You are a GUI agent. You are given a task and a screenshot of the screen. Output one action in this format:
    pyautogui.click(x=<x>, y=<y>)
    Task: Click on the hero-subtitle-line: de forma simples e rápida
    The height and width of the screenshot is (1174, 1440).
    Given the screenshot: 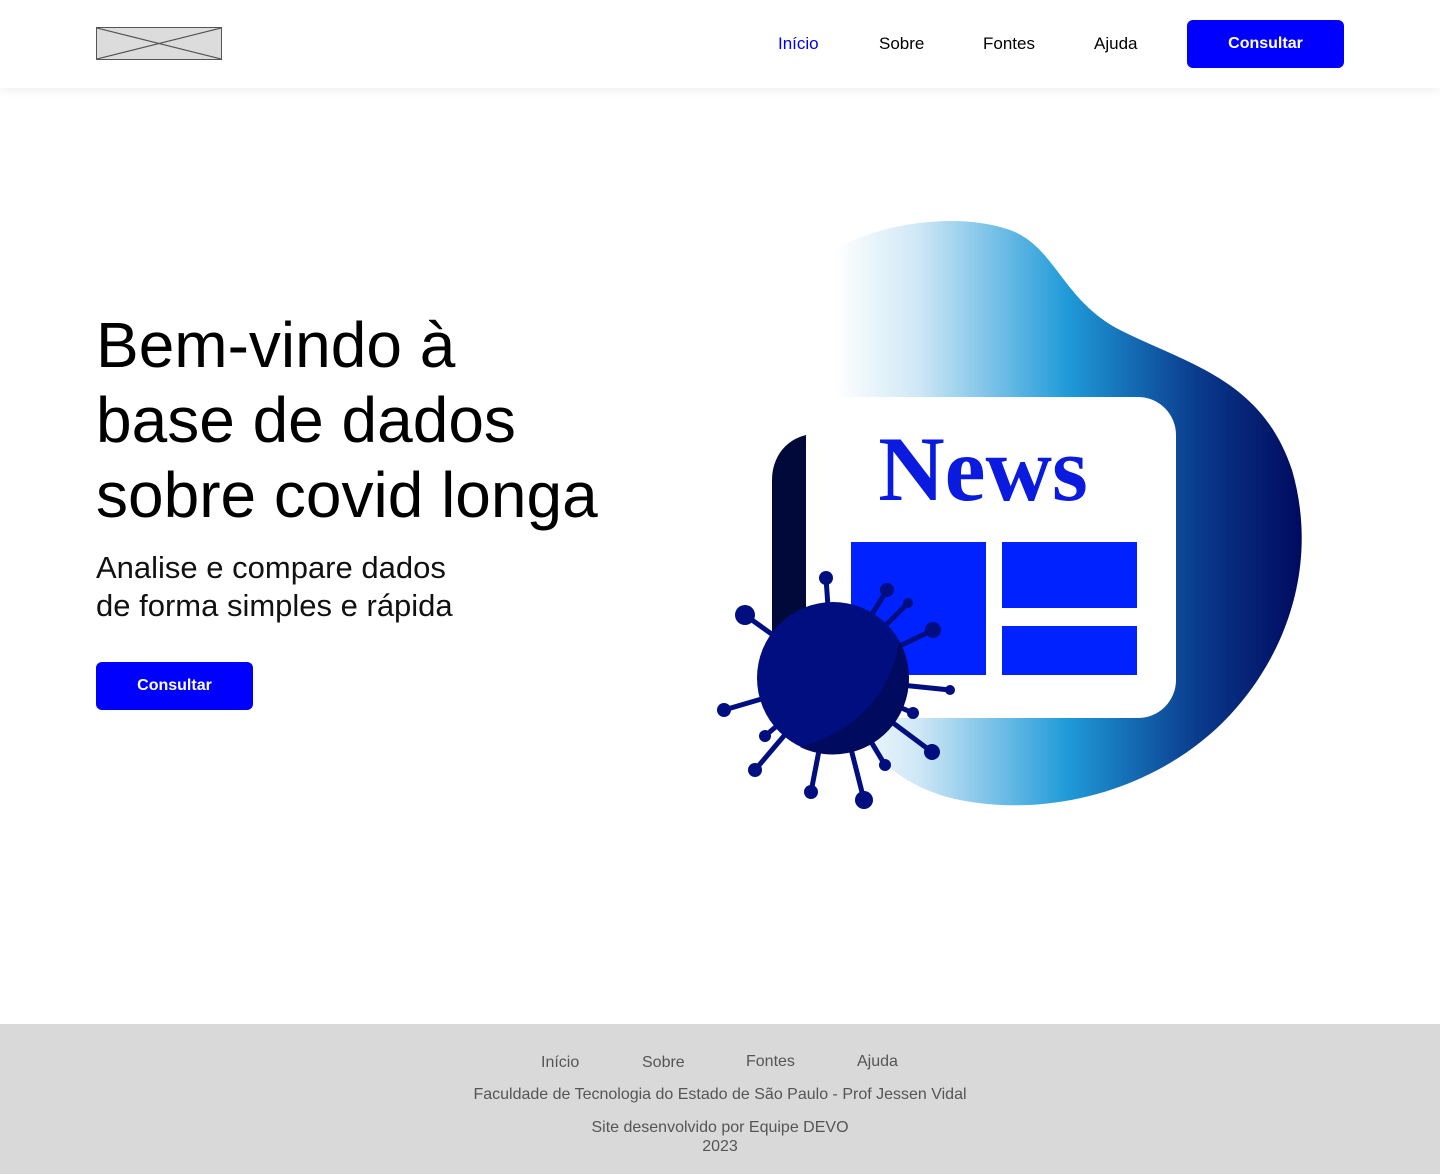 What is the action you would take?
    pyautogui.click(x=274, y=605)
    